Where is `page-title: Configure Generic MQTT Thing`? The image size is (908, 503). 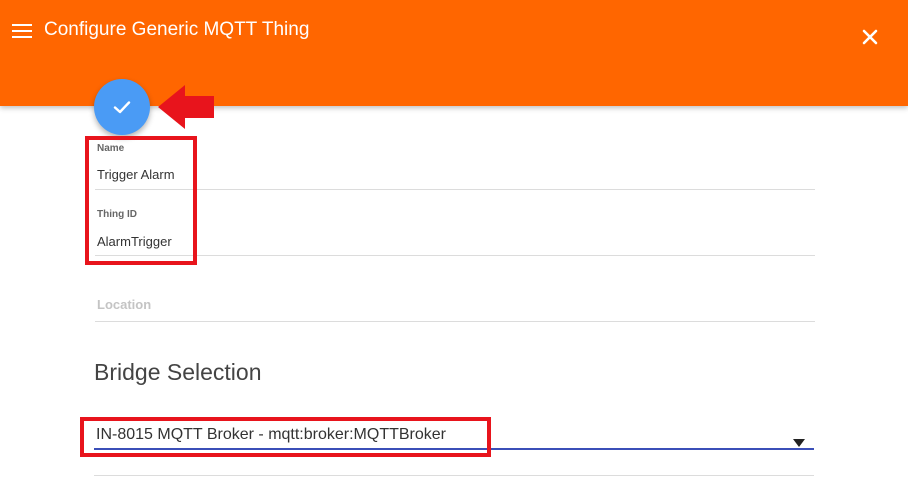 page-title: Configure Generic MQTT Thing is located at coordinates (177, 29).